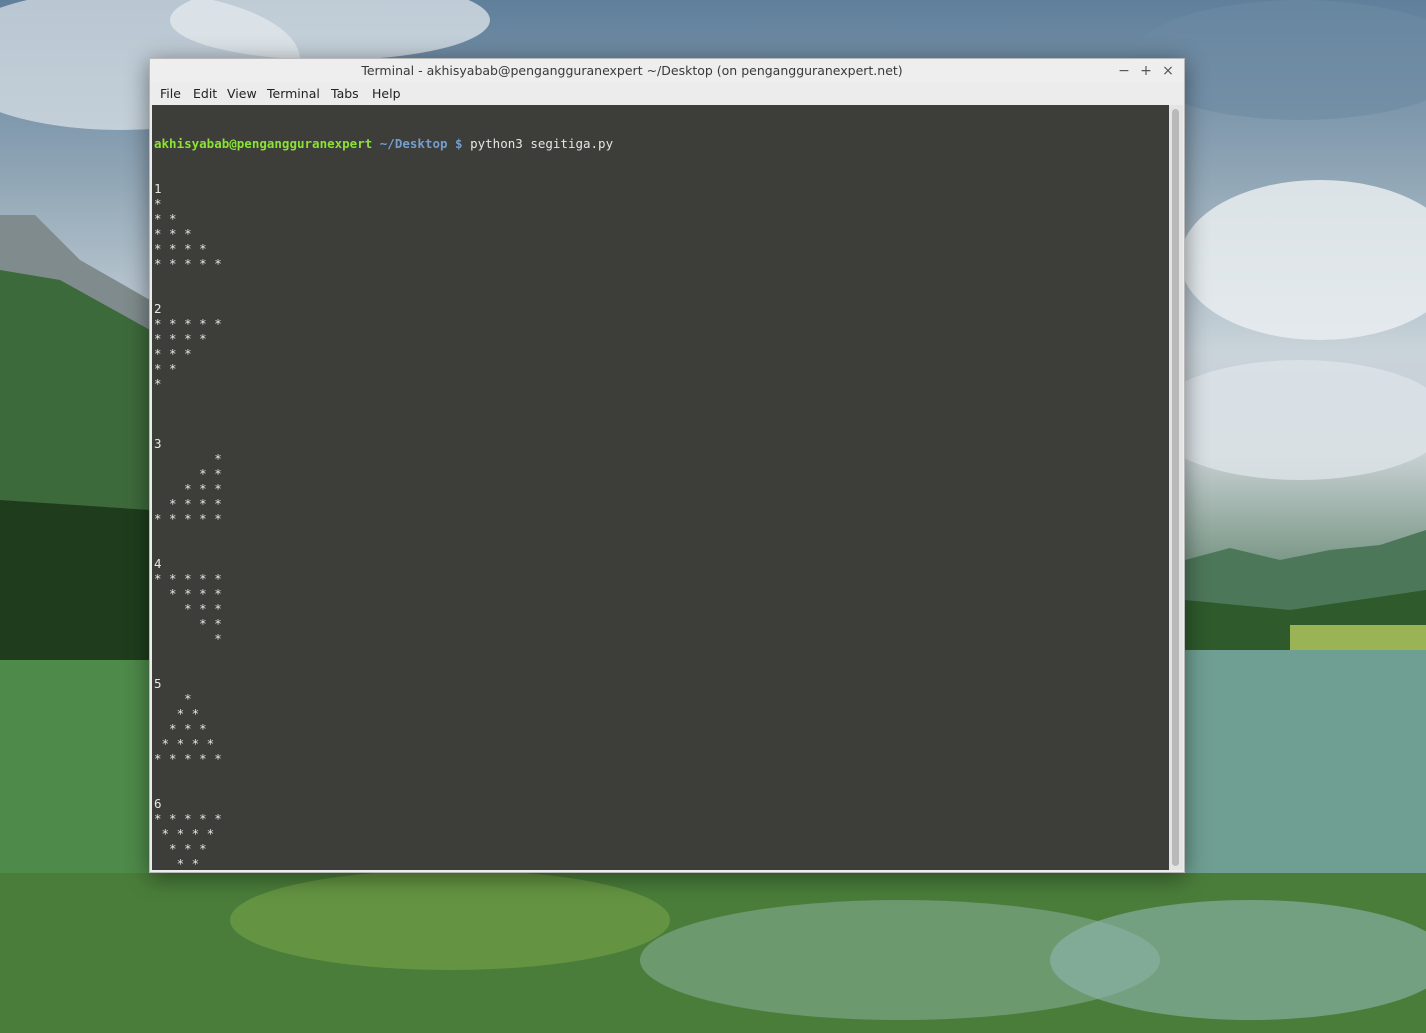 Image resolution: width=1426 pixels, height=1033 pixels. What do you see at coordinates (158, 188) in the screenshot?
I see `output-line: 1` at bounding box center [158, 188].